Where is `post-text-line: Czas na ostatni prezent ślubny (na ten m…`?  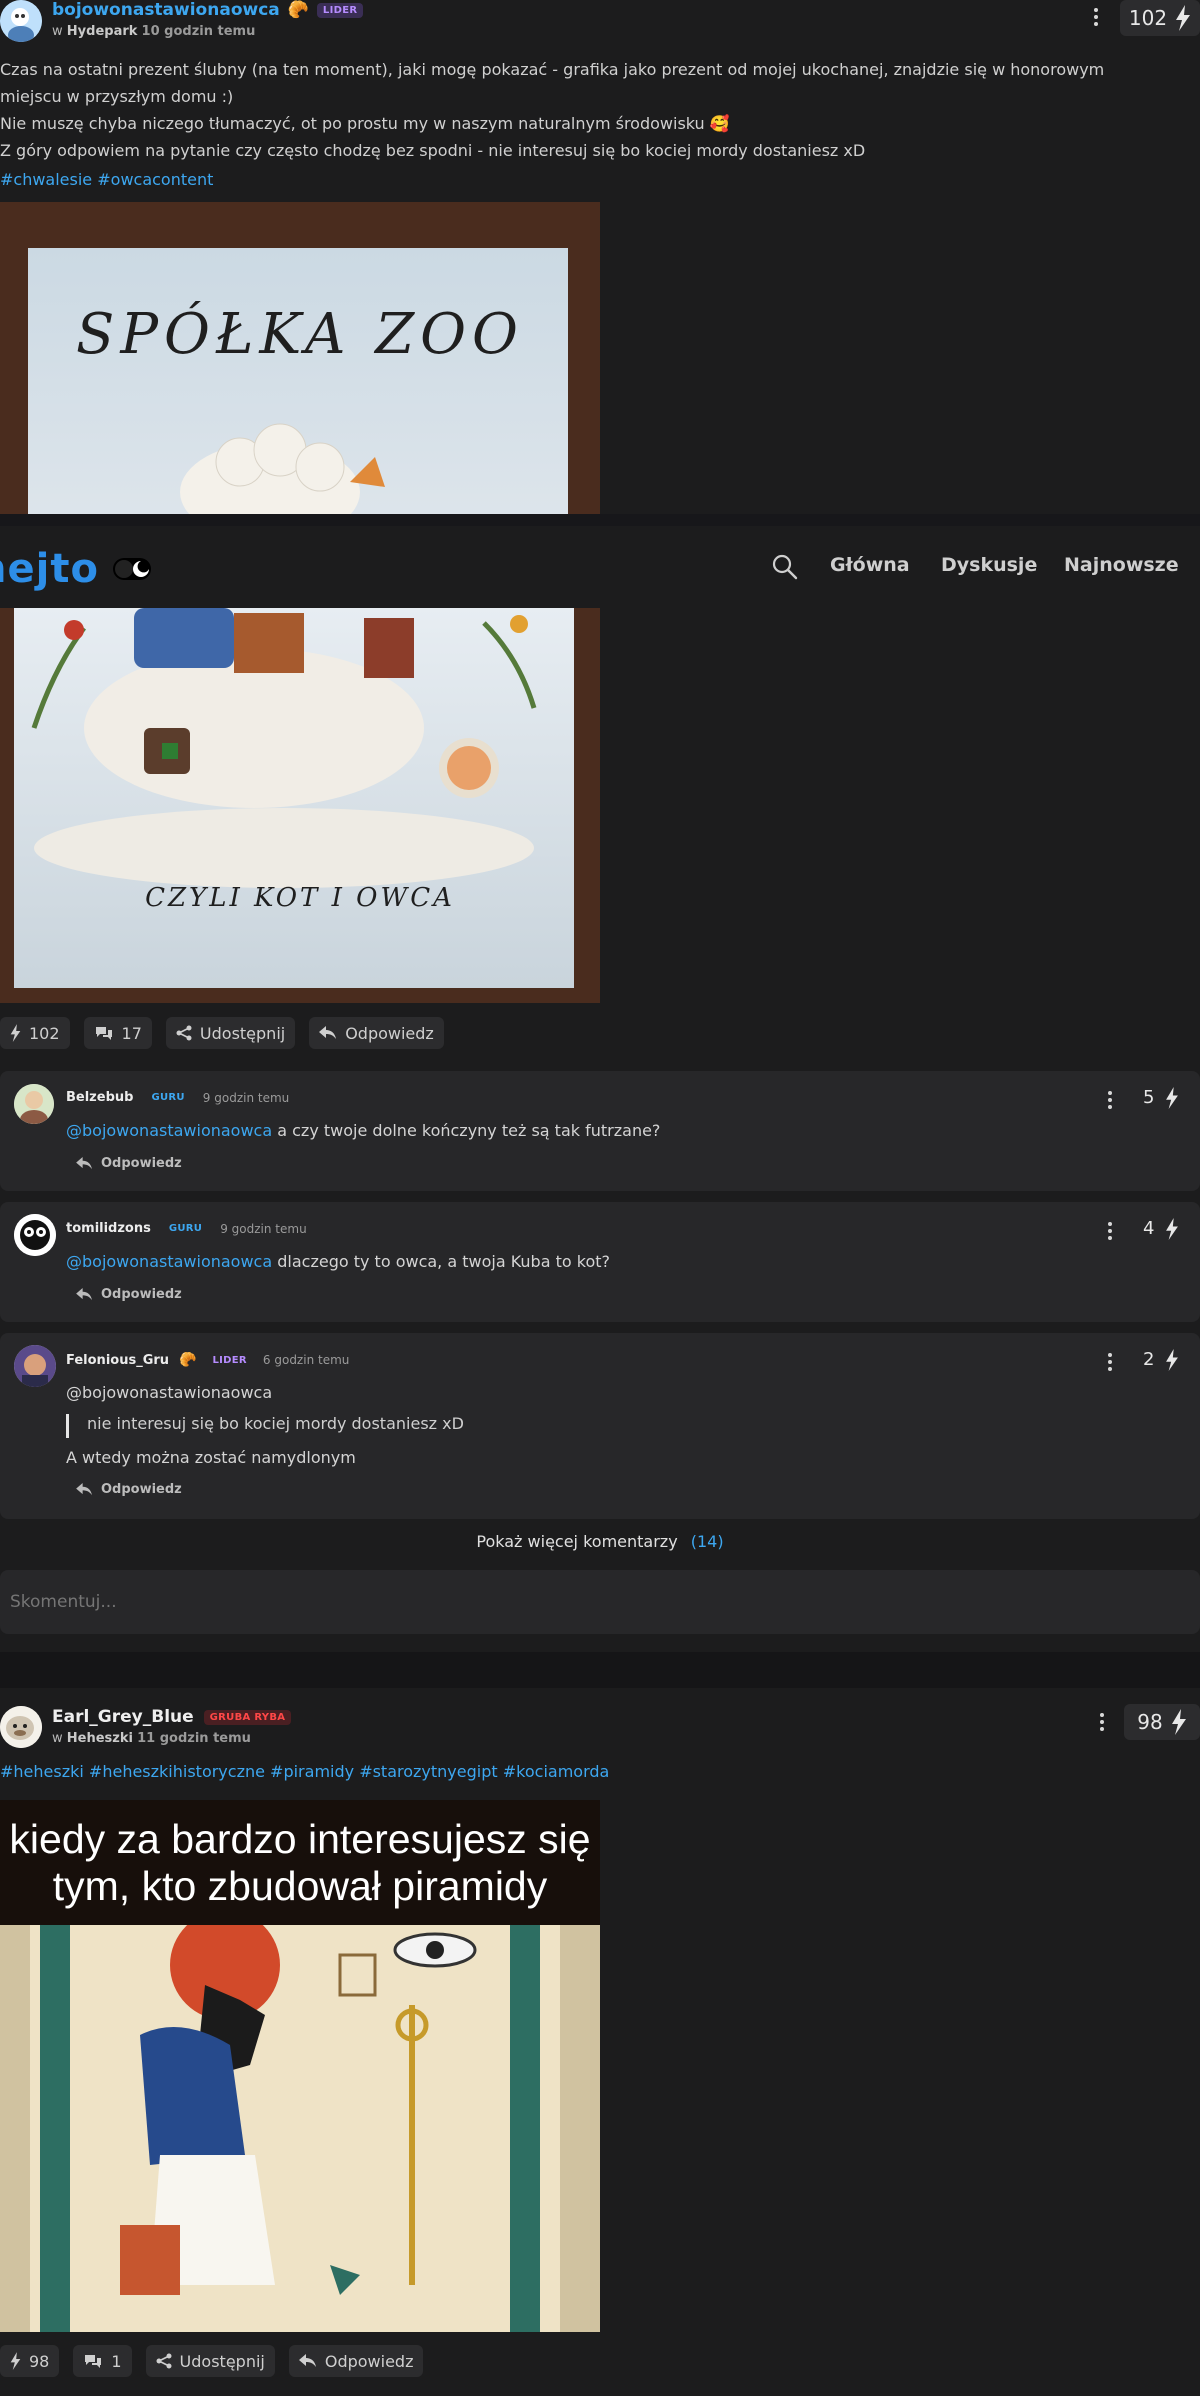
post-text-line: Czas na ostatni prezent ślubny (na ten m… is located at coordinates (552, 83).